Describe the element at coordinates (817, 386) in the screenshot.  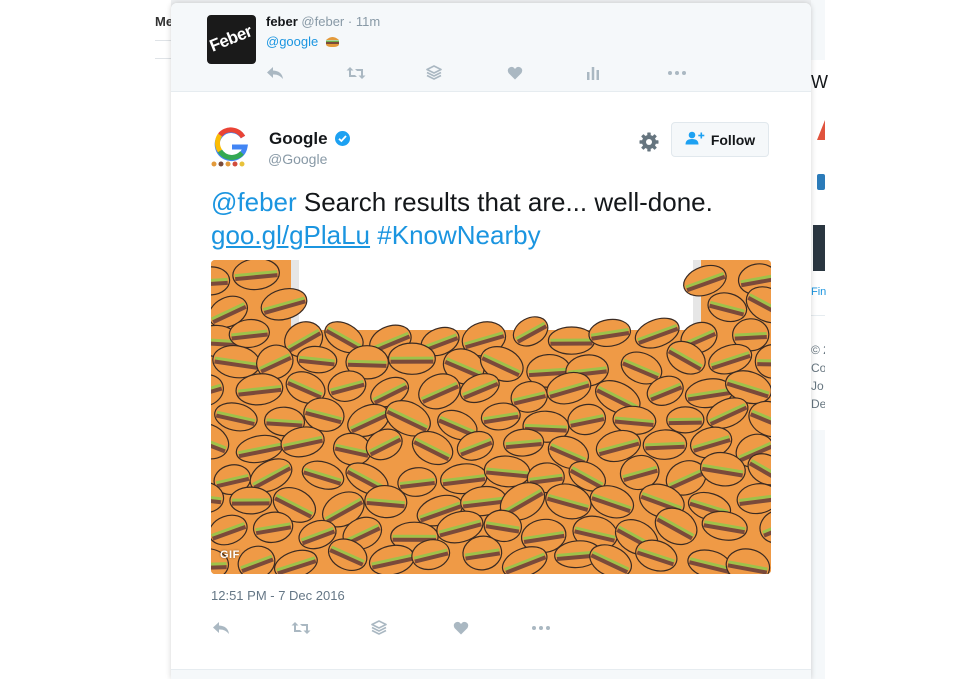
I see `background-footer-text: Jo` at that location.